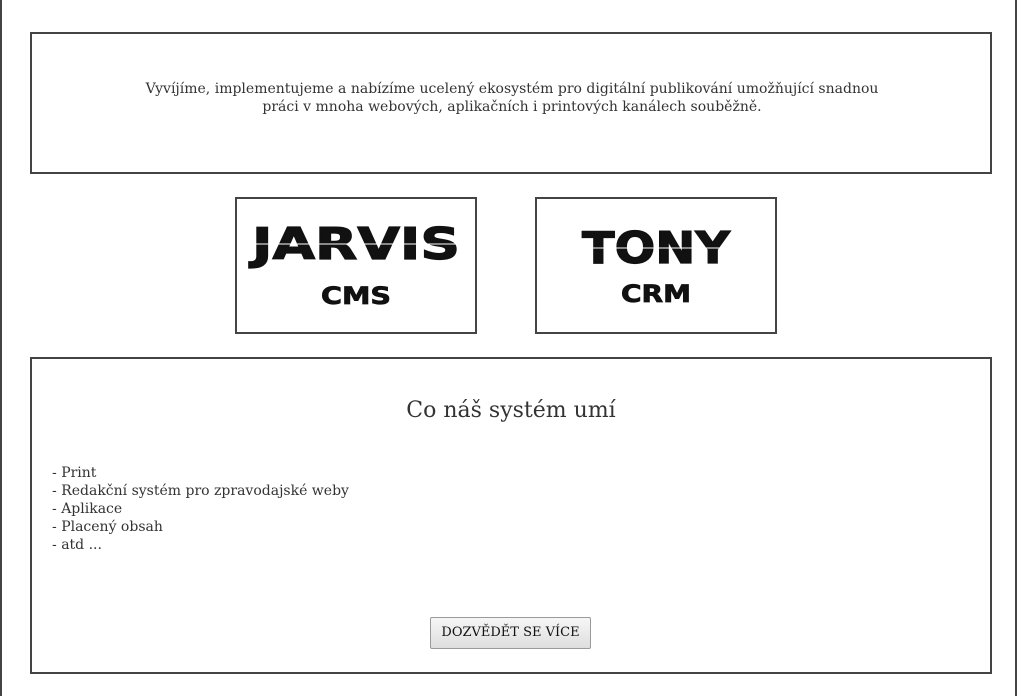  I want to click on list-item: Aplikace, so click(200, 509).